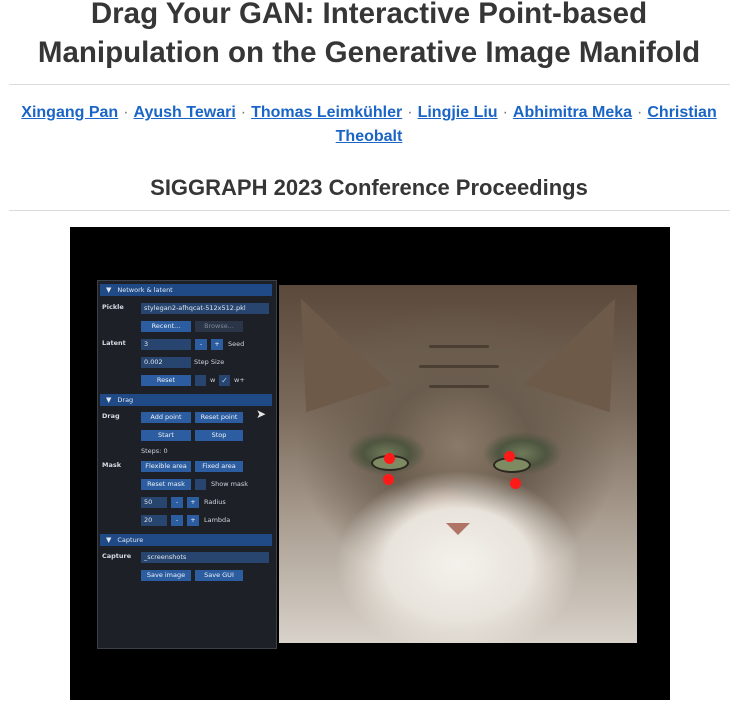  I want to click on author-link: Xingang Pan, so click(69, 112).